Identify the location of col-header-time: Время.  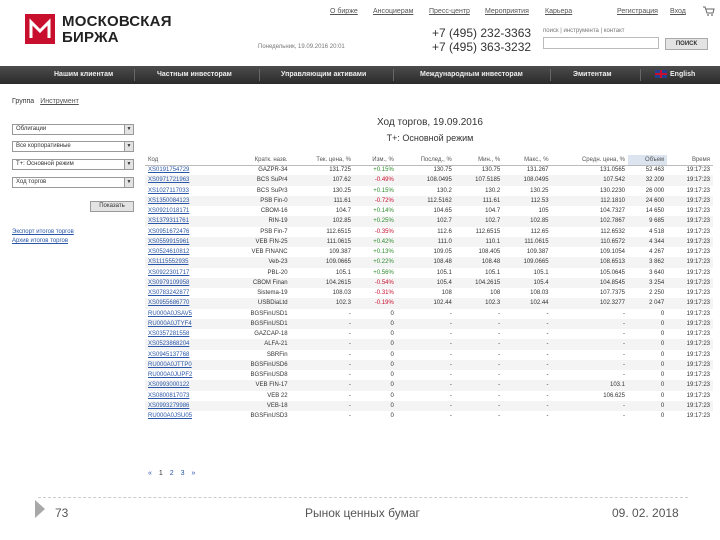
(690, 160).